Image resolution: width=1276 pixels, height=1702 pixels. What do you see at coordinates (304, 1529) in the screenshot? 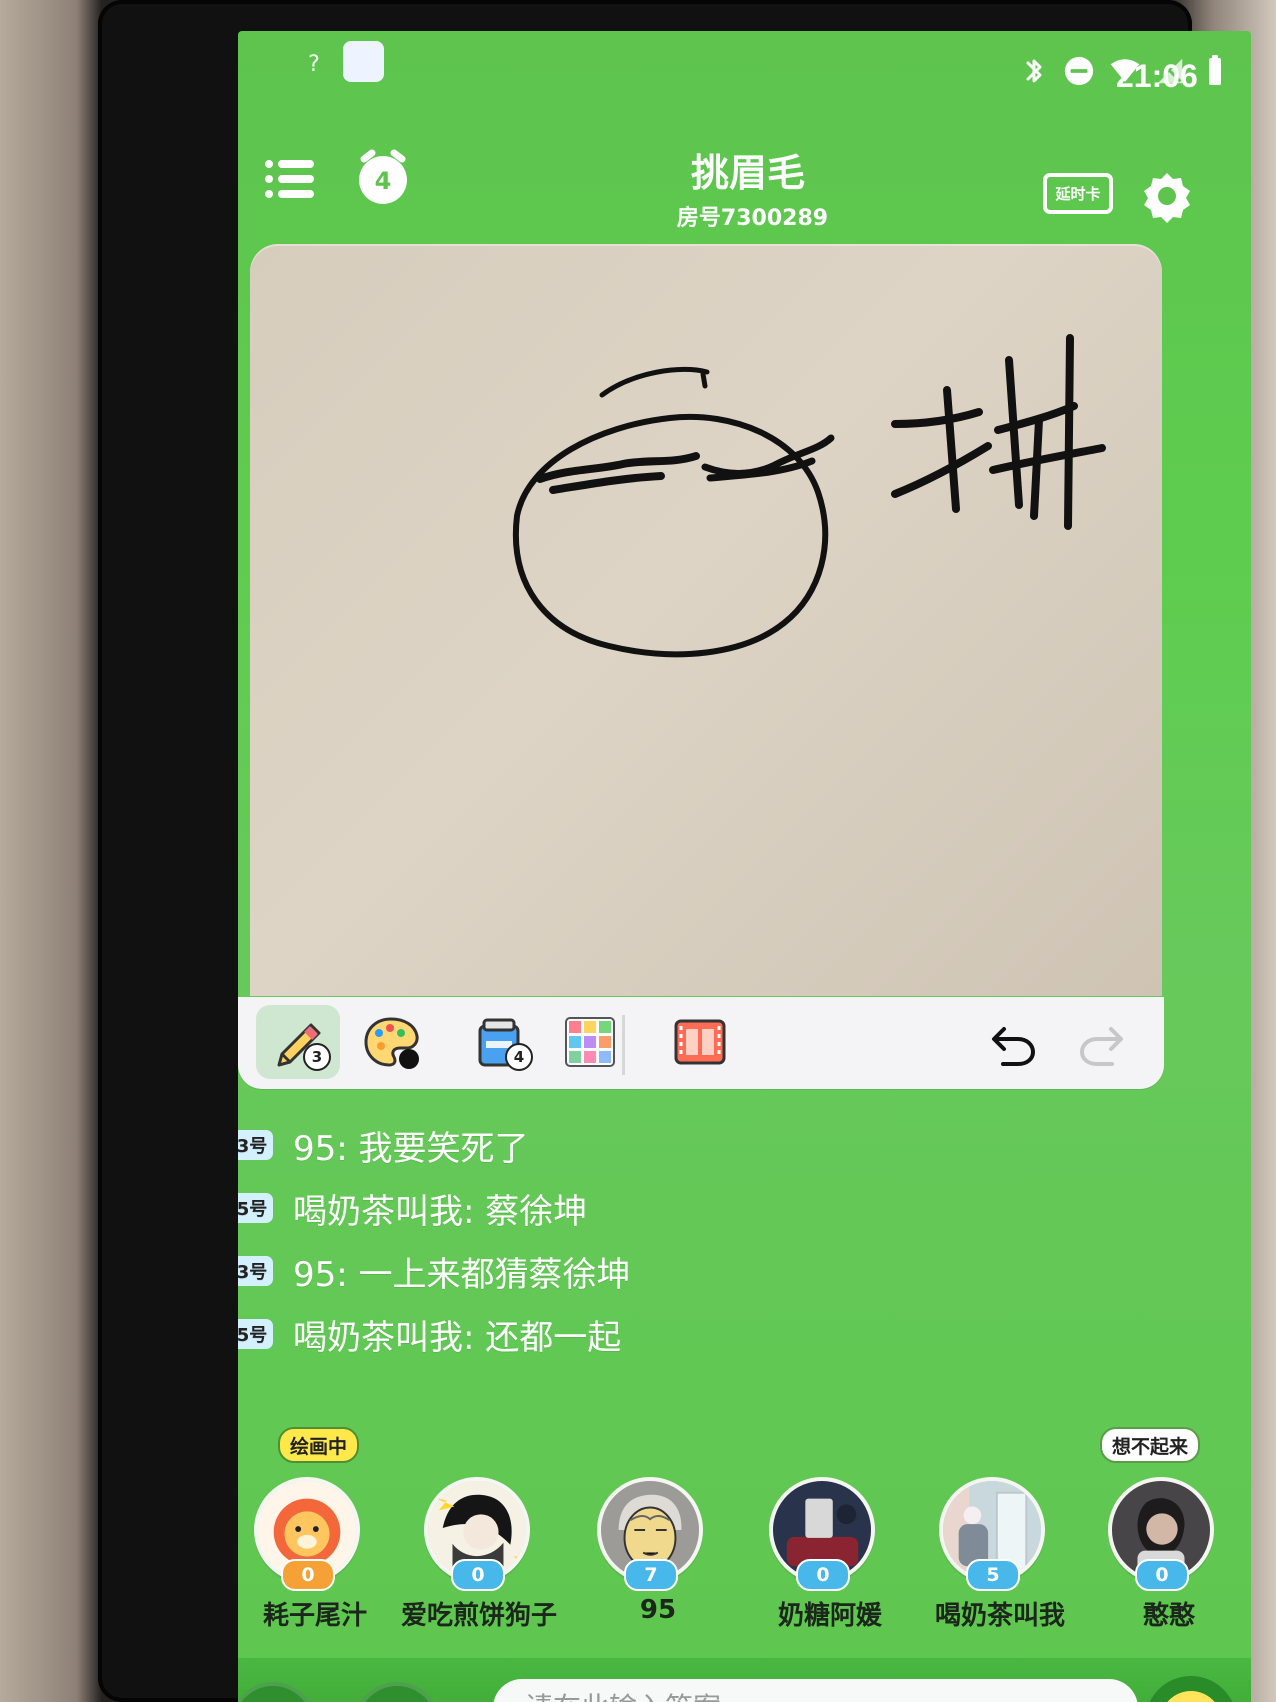
I see `player-card: 绘画中 0 耗子尾汁` at bounding box center [304, 1529].